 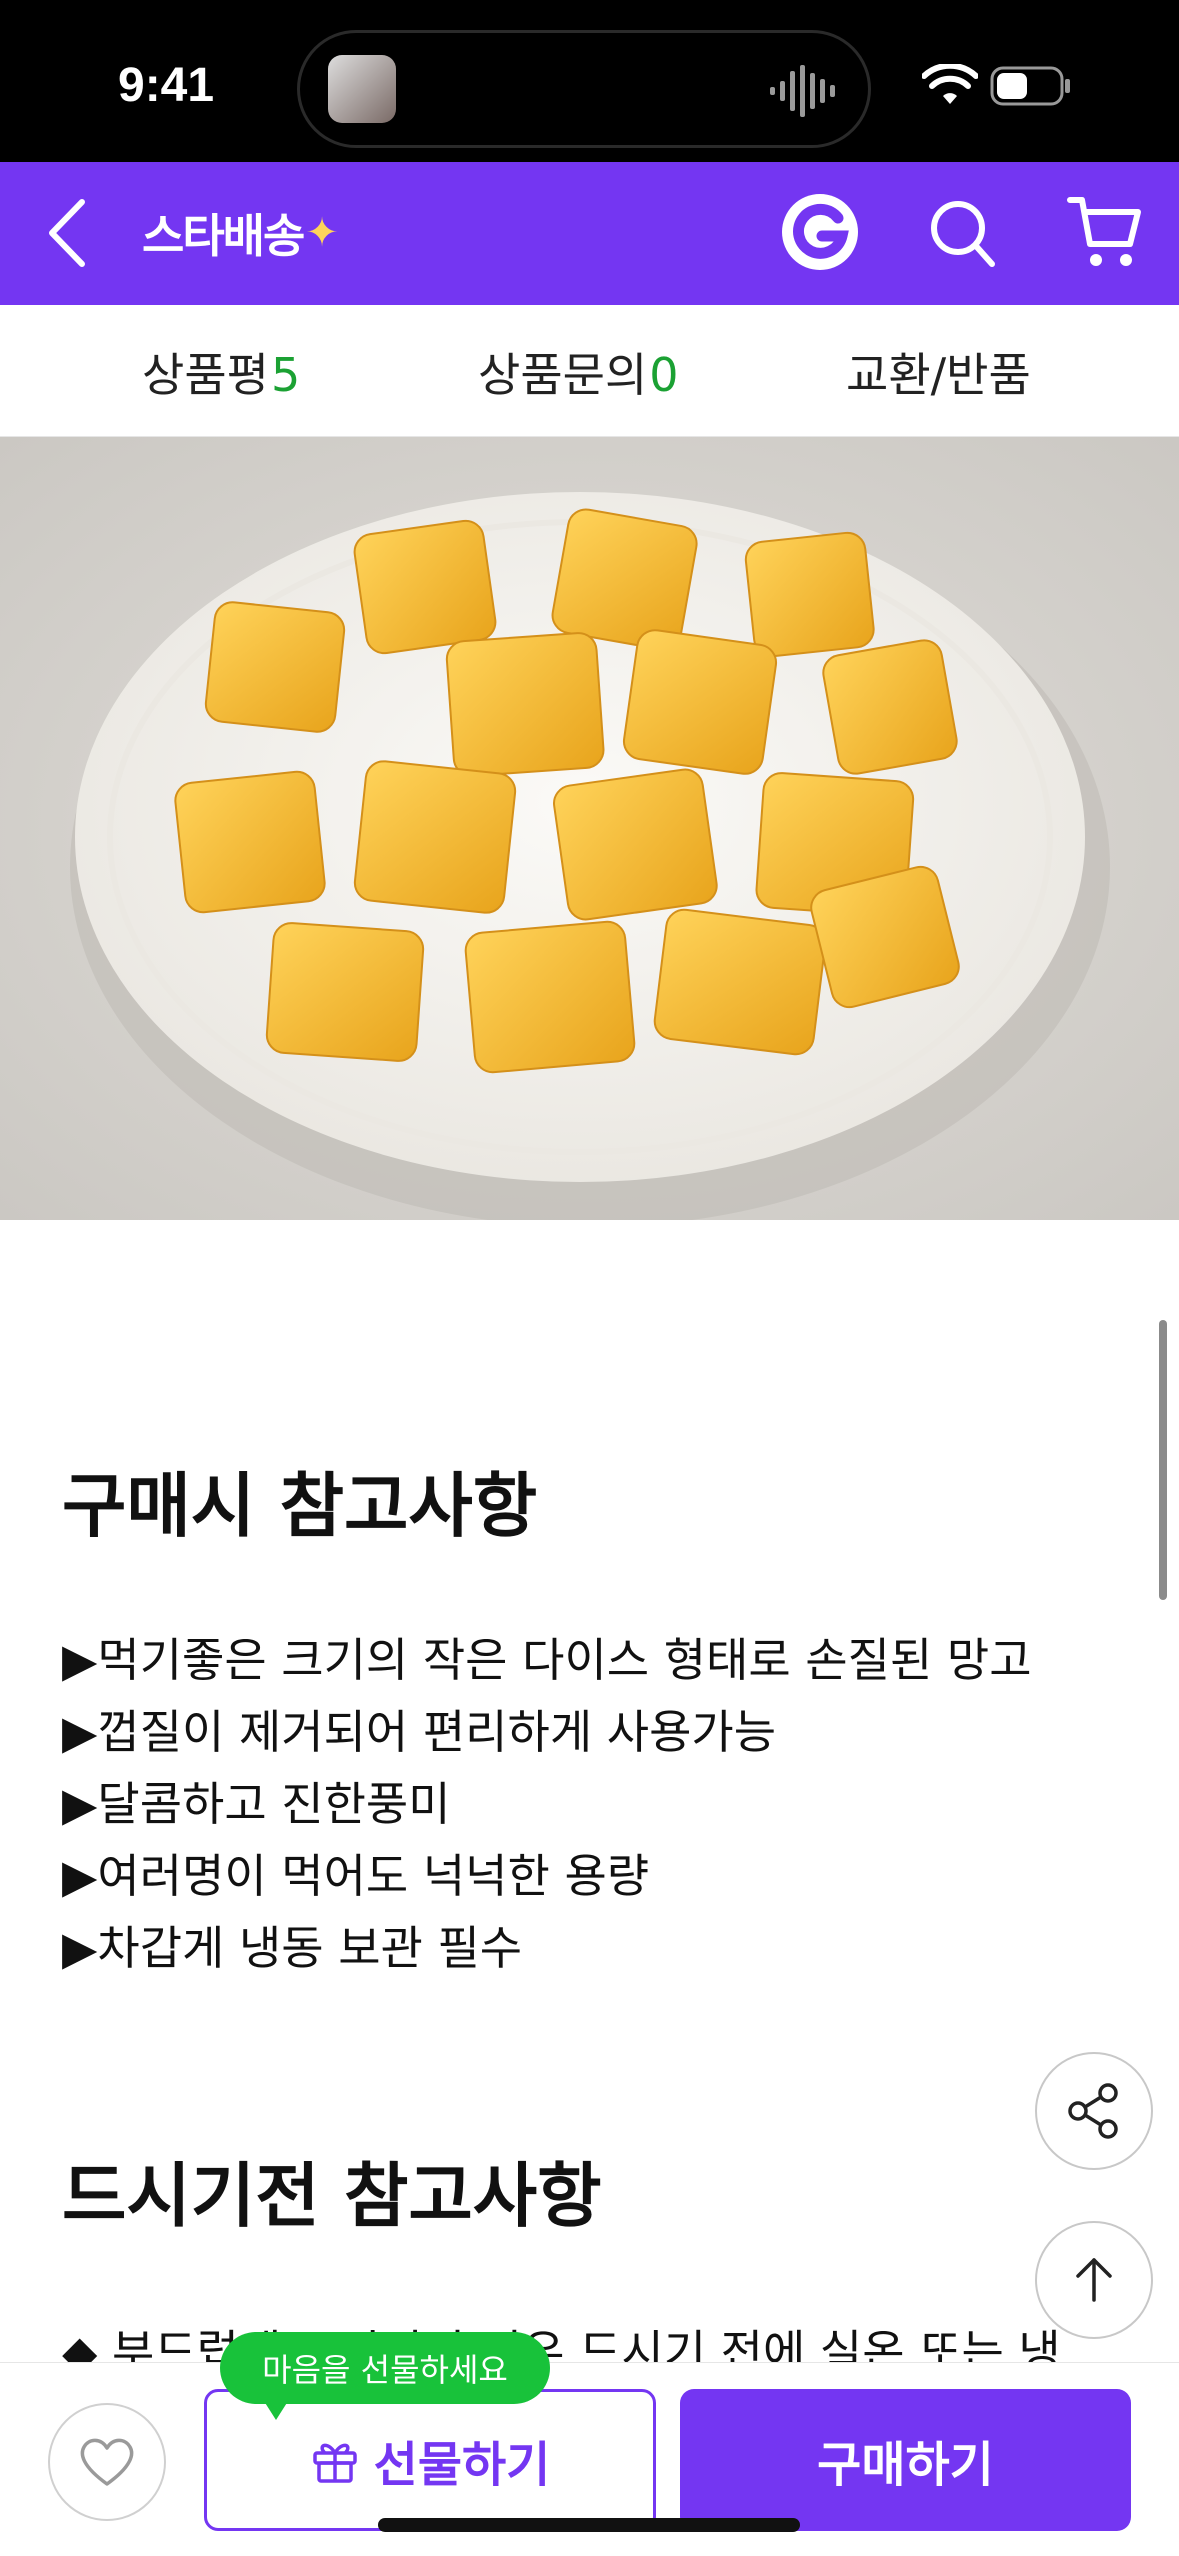 I want to click on list-item: ▶먹기좋은 크기의 작은 다이스 형태로 손질된 망고, so click(x=547, y=1660).